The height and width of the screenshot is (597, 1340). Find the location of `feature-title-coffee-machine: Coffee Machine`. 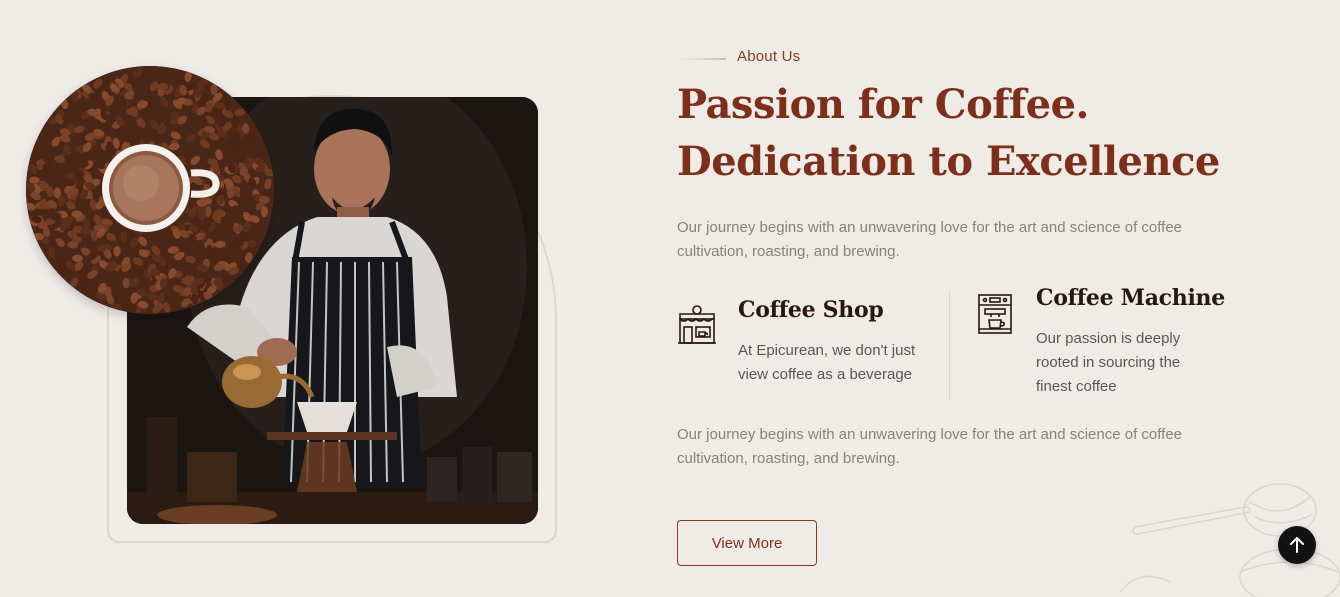

feature-title-coffee-machine: Coffee Machine is located at coordinates (1130, 298).